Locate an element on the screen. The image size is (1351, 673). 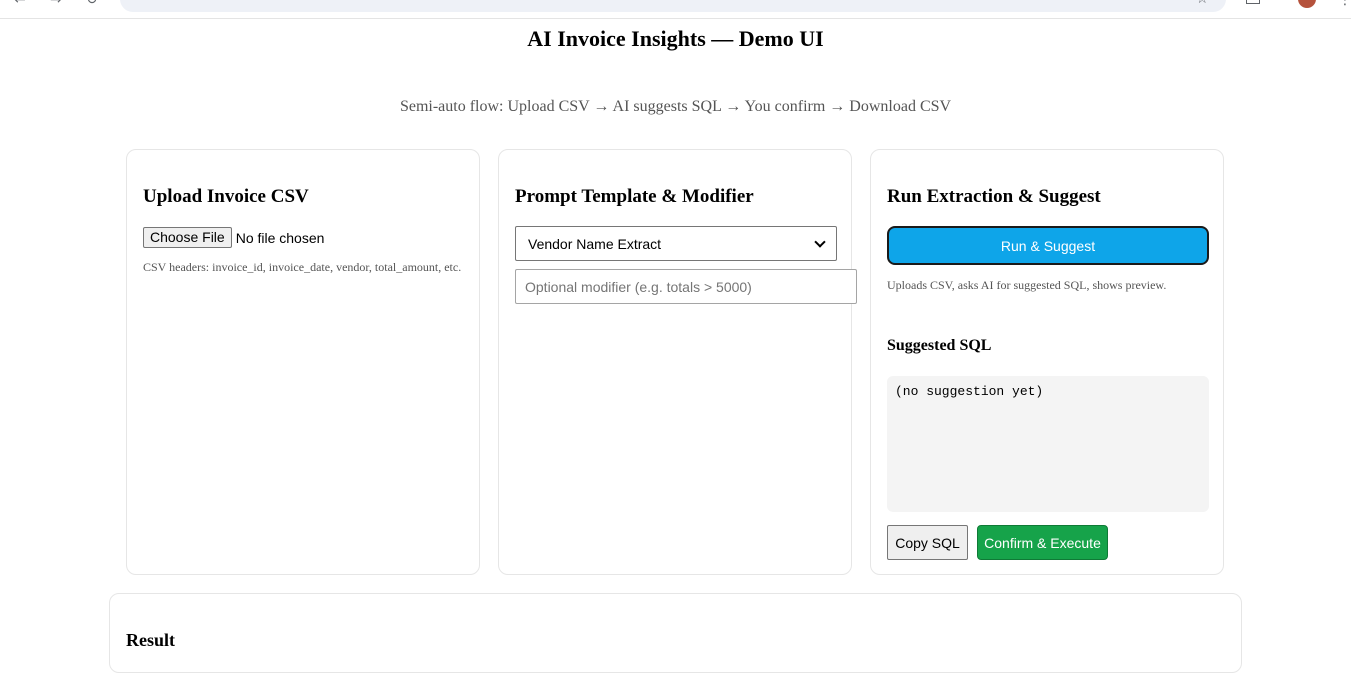
forward-icon: → is located at coordinates (56, 4).